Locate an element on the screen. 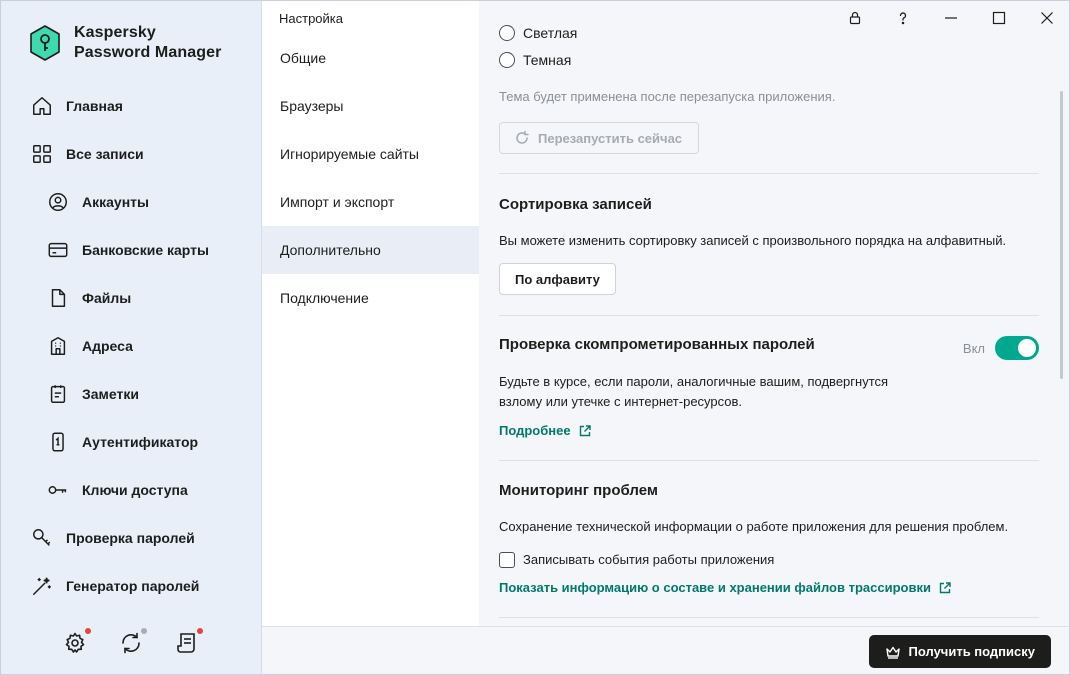 This screenshot has height=675, width=1070. brand: Kaspersky Password Manager is located at coordinates (125, 43).